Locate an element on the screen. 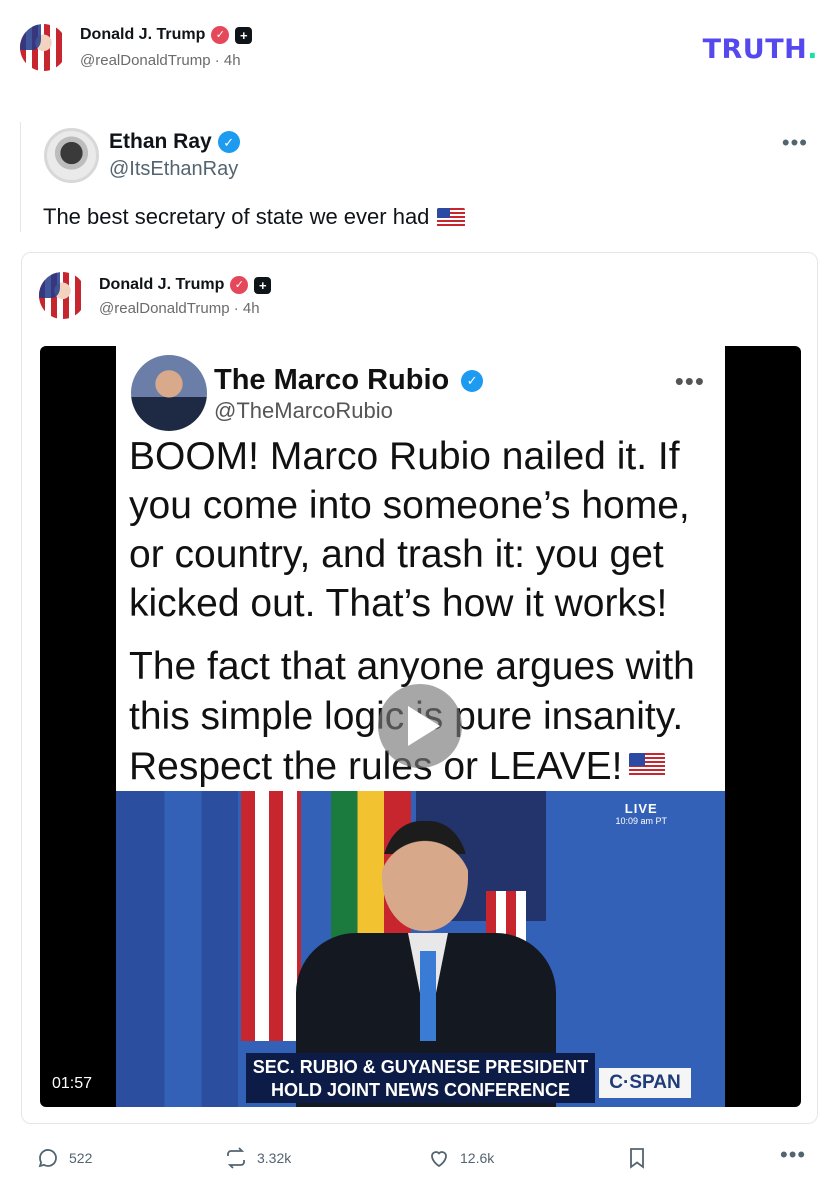 The image size is (840, 1204). retruth-count: 3.32k is located at coordinates (274, 1158).